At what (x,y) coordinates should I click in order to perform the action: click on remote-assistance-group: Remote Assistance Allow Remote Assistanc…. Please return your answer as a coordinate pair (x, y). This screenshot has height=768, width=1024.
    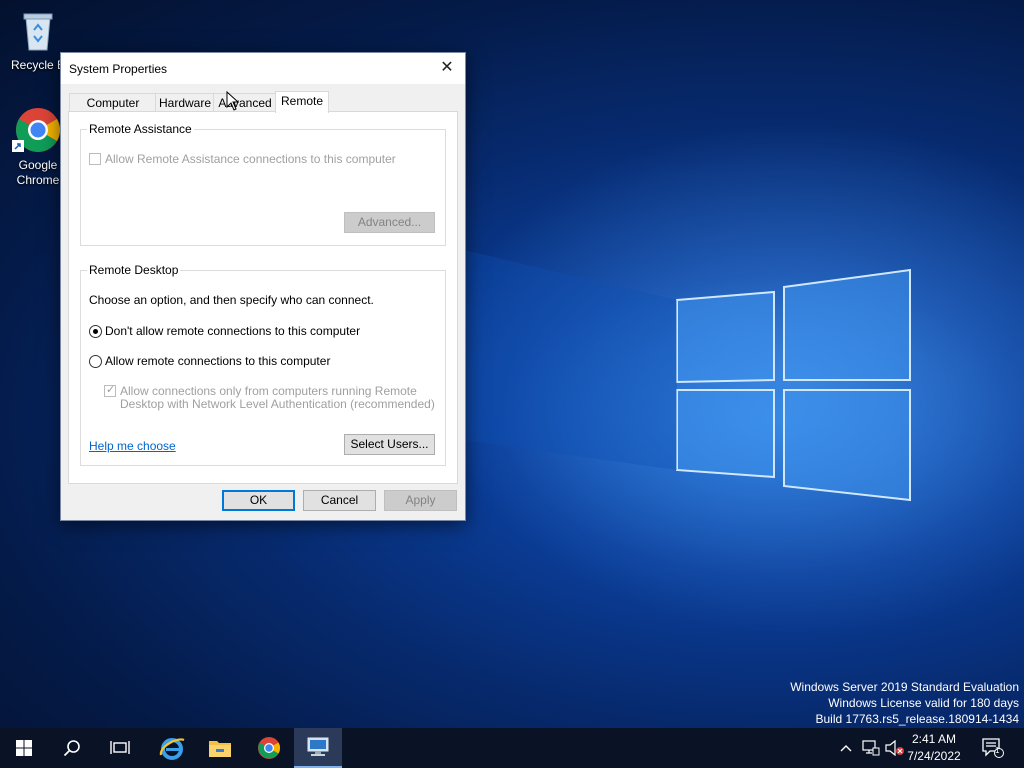
    Looking at the image, I should click on (263, 184).